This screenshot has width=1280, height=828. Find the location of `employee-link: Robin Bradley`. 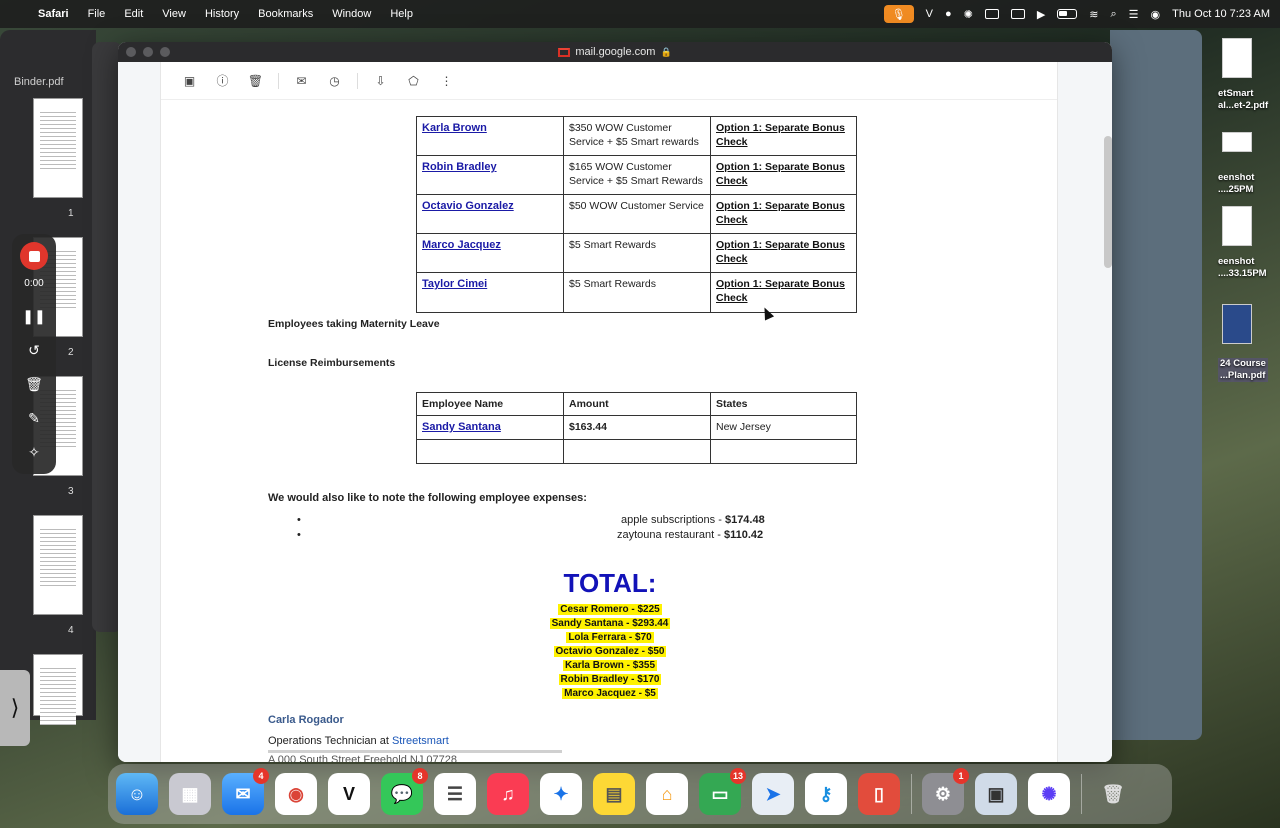

employee-link: Robin Bradley is located at coordinates (459, 167).